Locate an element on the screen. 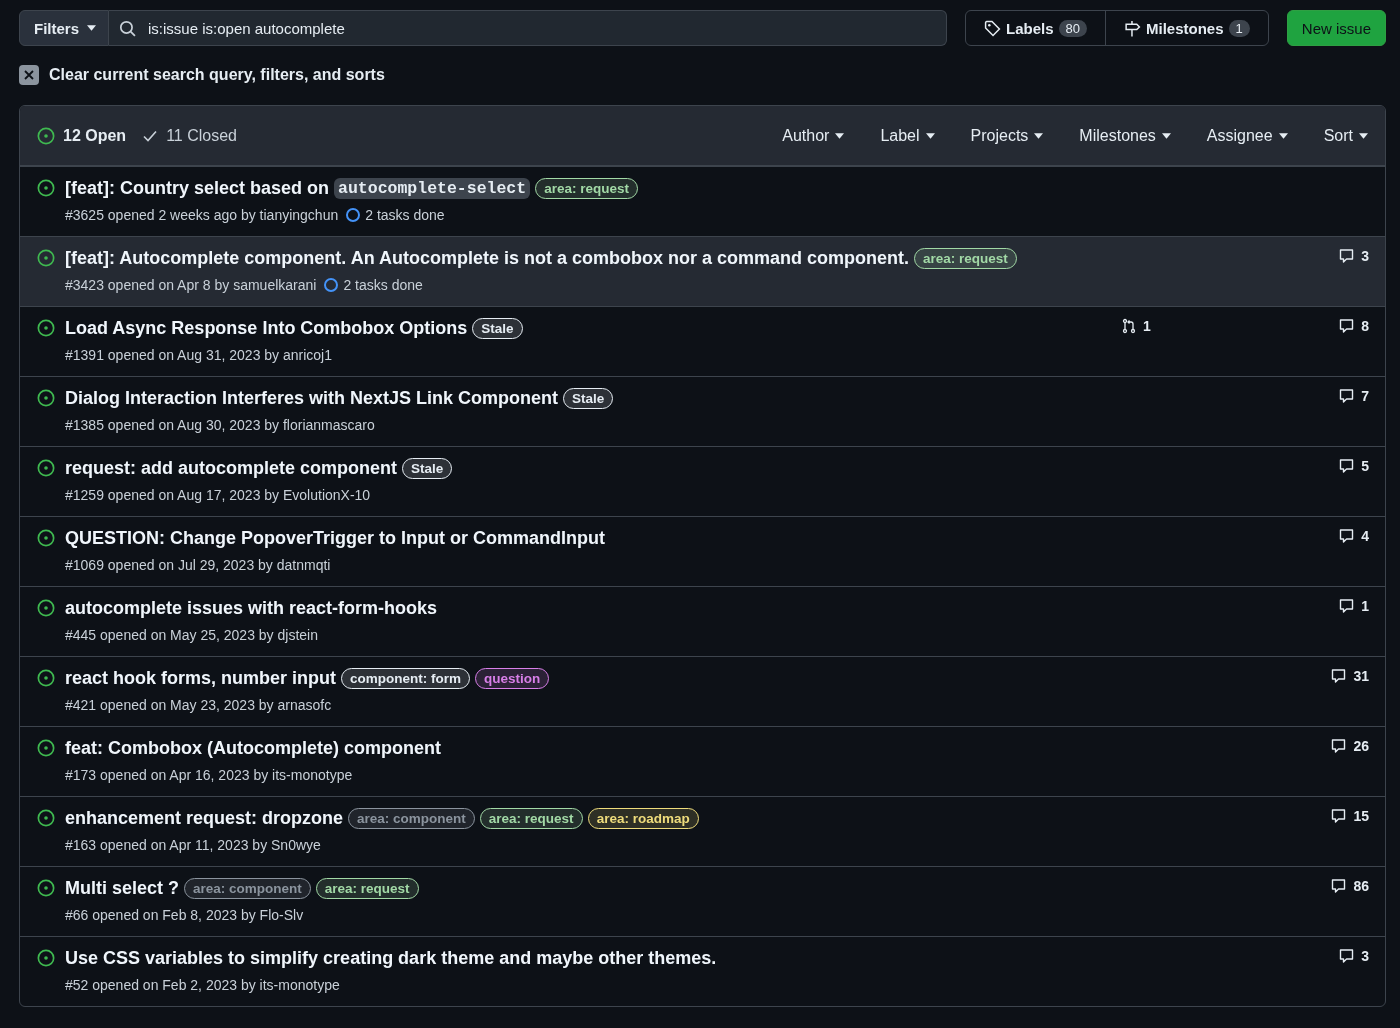 This screenshot has width=1400, height=1028. issue-row: Load Async Response Into Combobox Options Stale #1391 opened on Aug 31, 2023 by anricoj1 1 8 is located at coordinates (702, 341).